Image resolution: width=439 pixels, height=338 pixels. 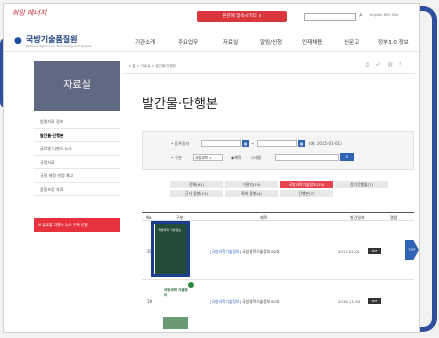 I want to click on top-strip: 희망 에너지 본관에 접속시키다 ∨ ⌕ English RSS Site, so click(x=211, y=15).